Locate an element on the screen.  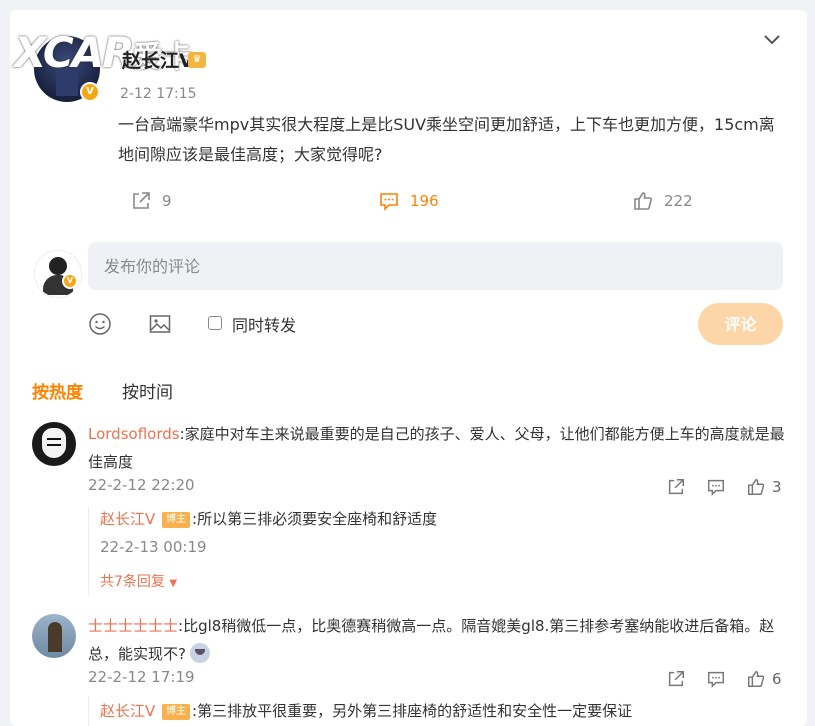
comment-input is located at coordinates (435, 266).